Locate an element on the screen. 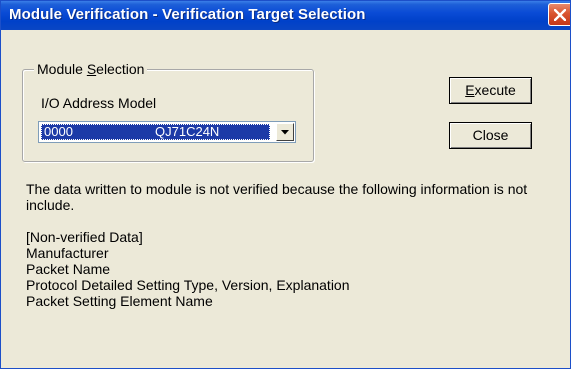  close-button: Close is located at coordinates (490, 135).